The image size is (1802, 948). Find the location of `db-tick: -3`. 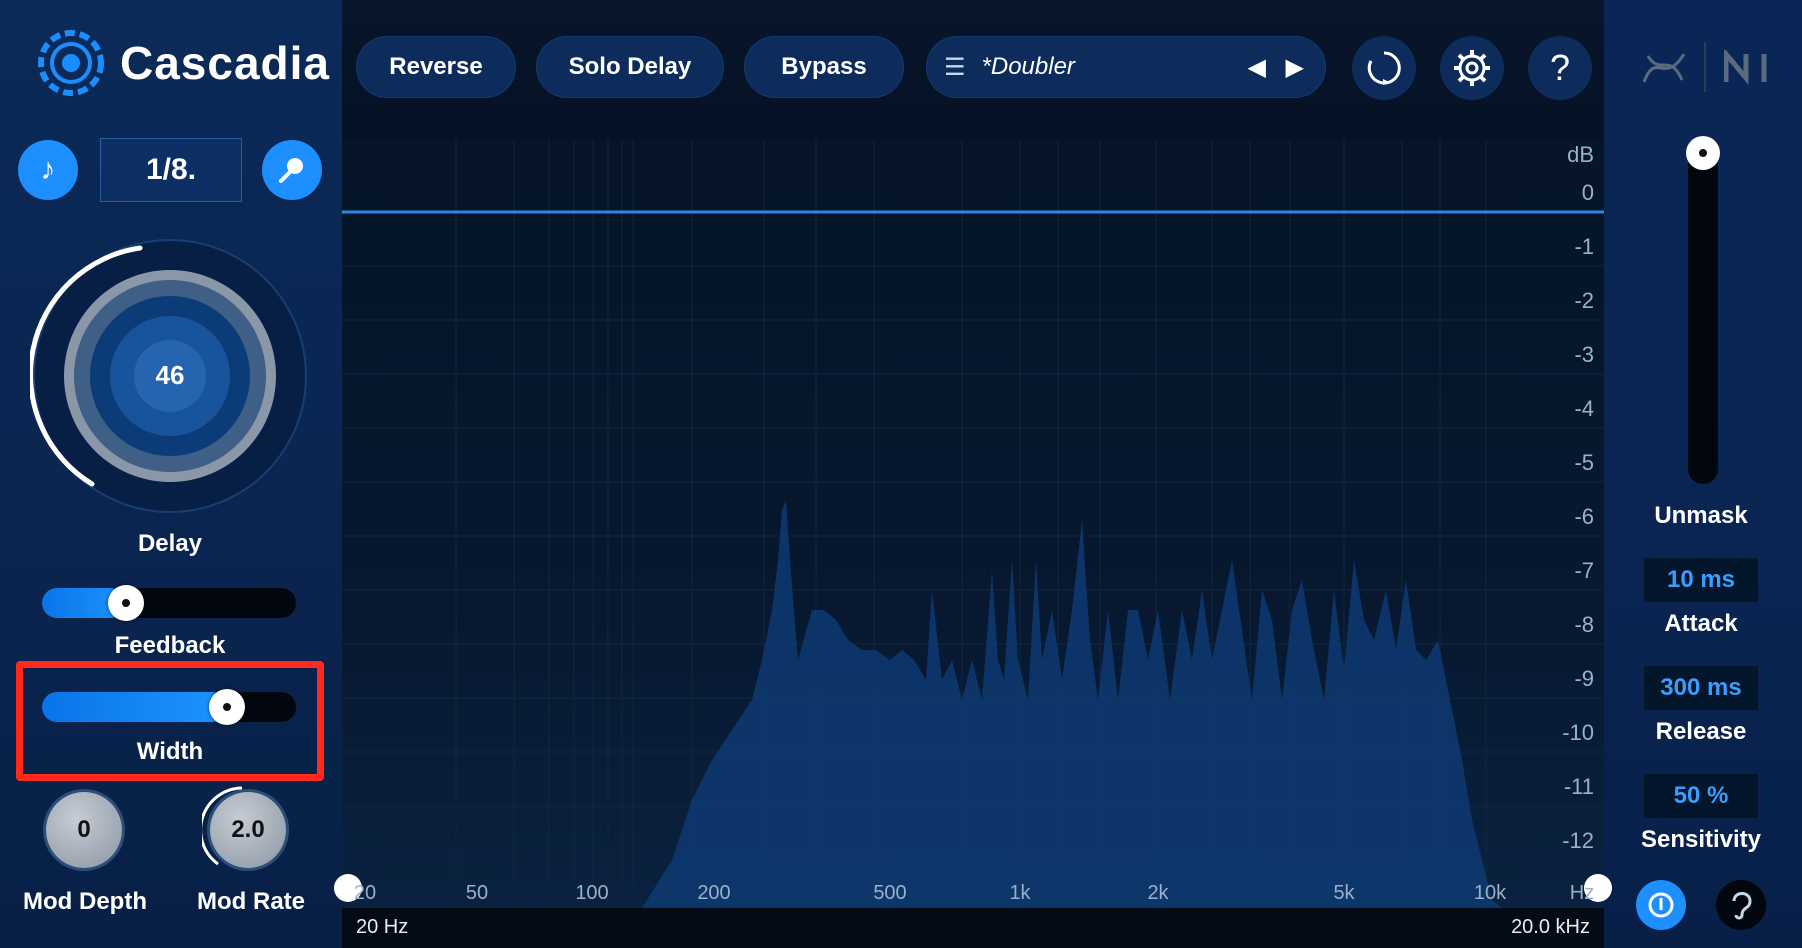

db-tick: -3 is located at coordinates (1584, 354).